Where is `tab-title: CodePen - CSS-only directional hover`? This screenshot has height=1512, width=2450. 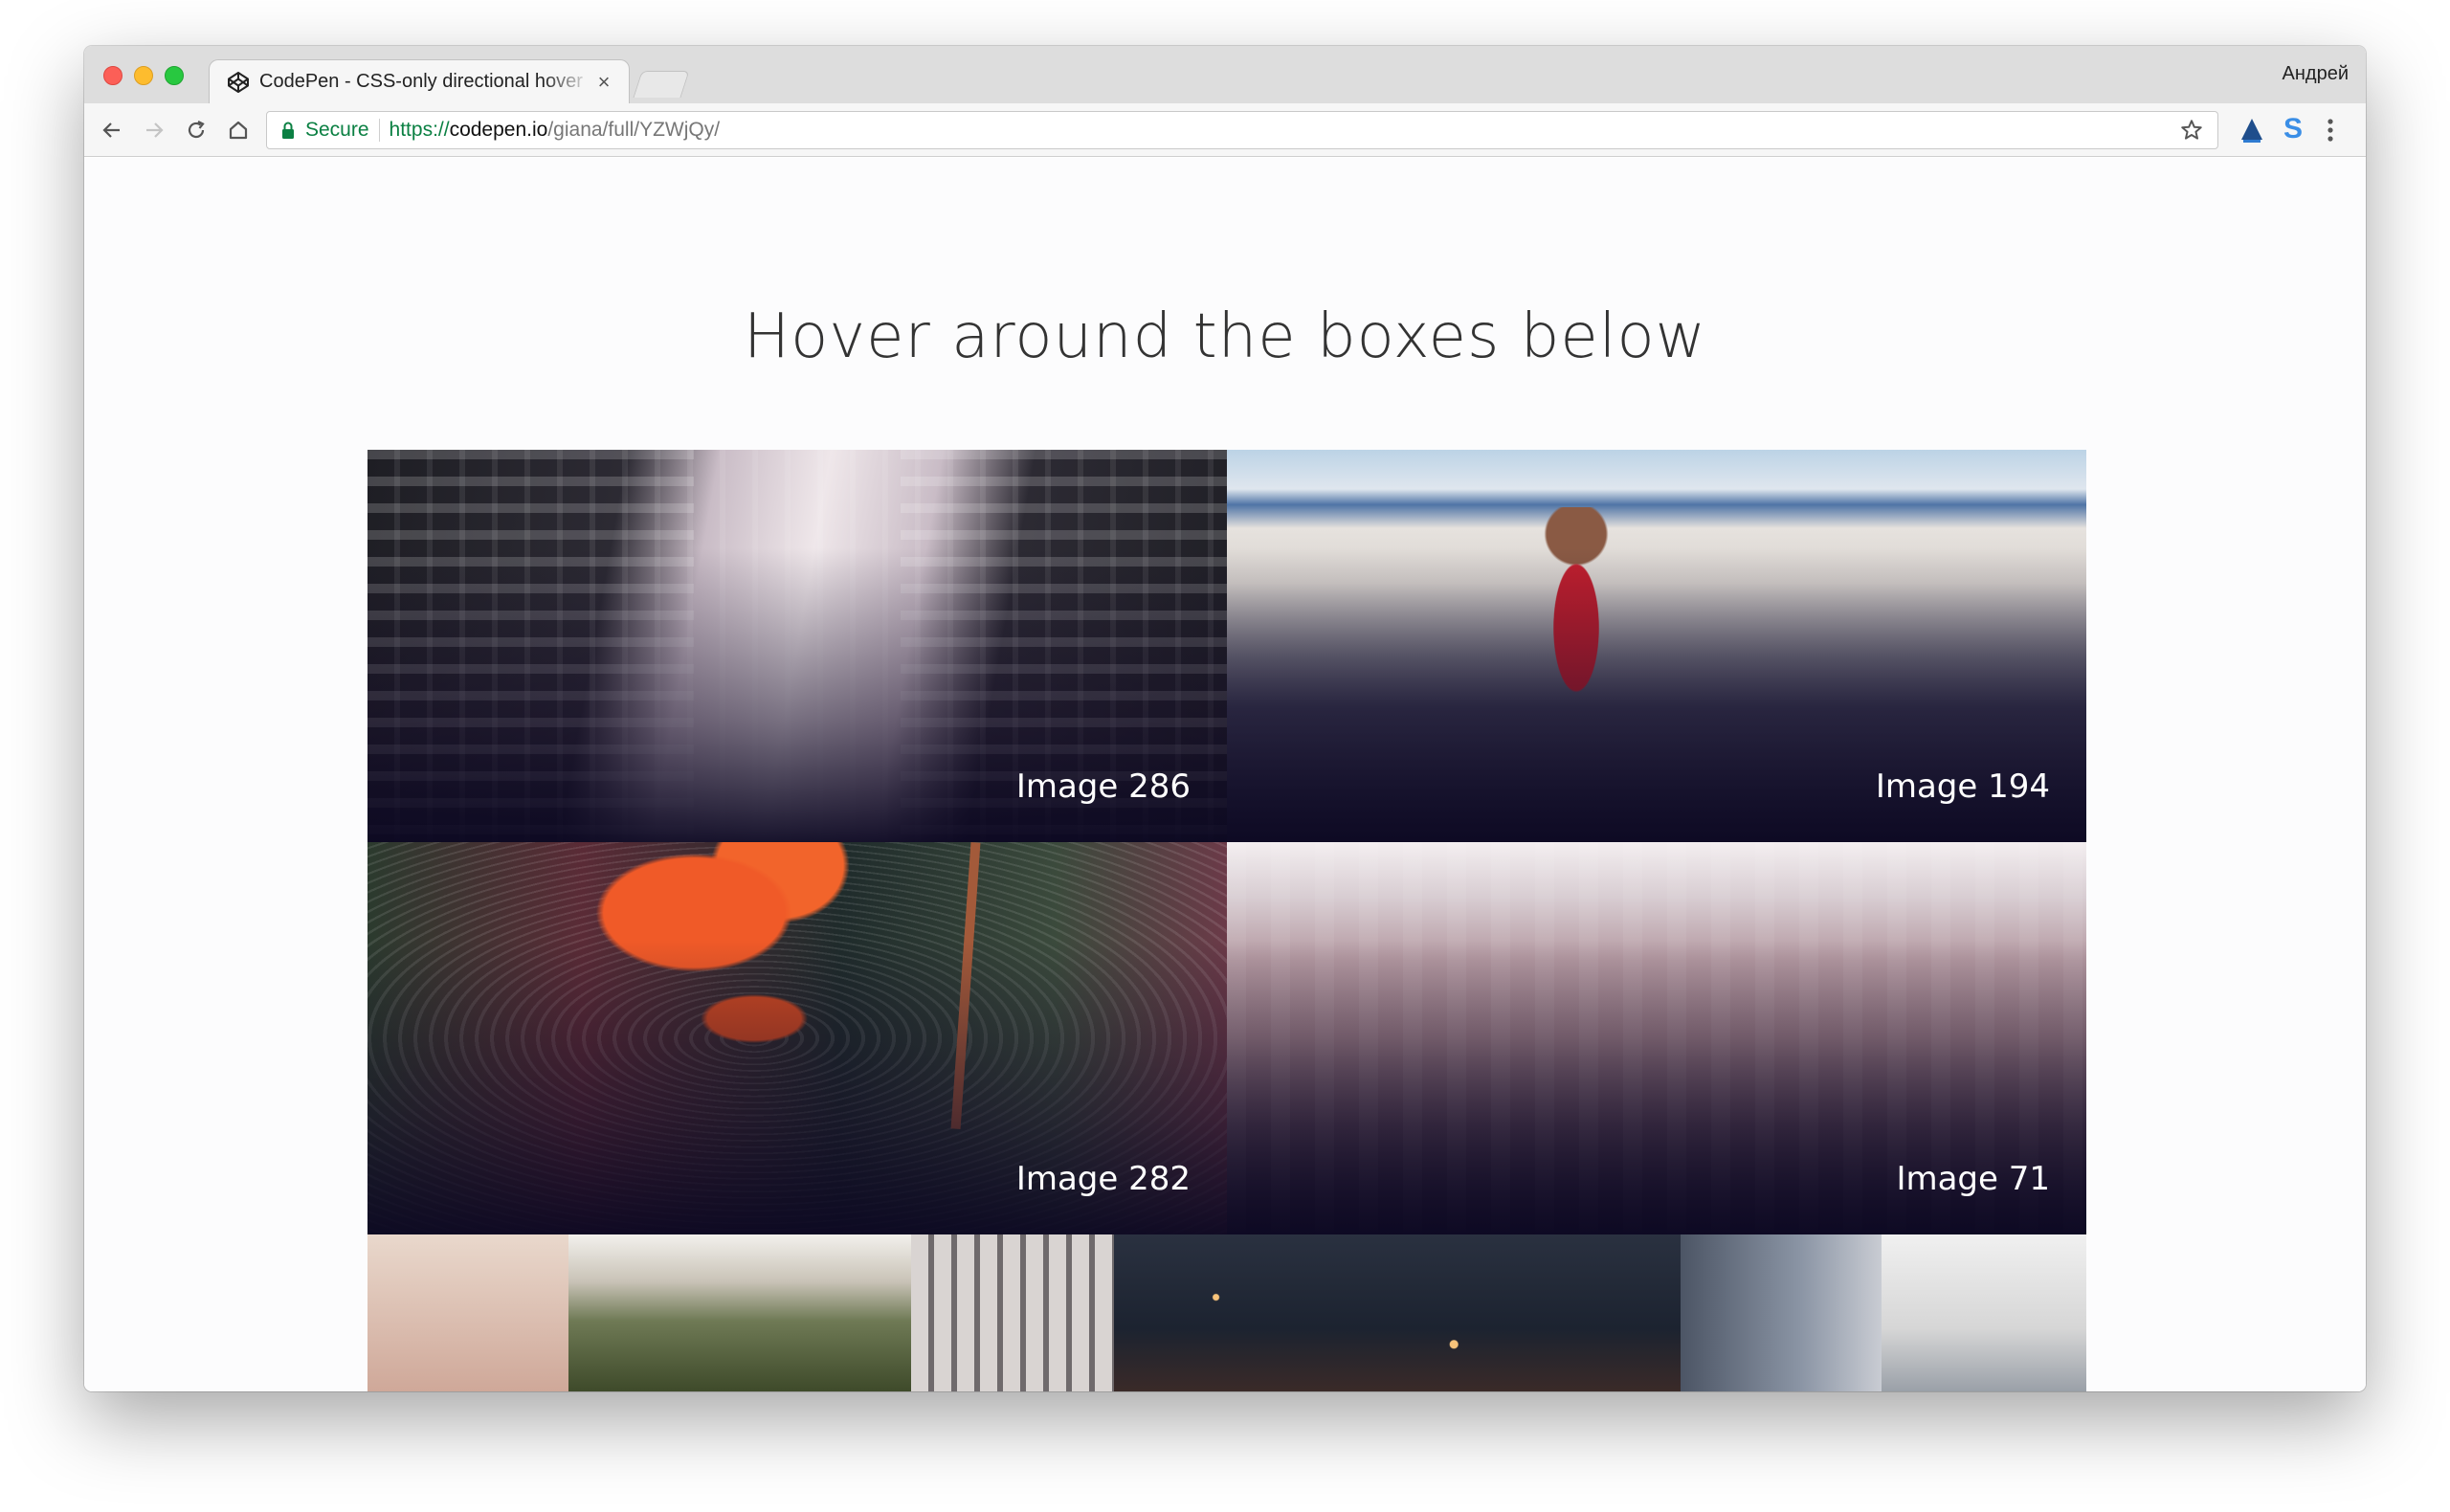
tab-title: CodePen - CSS-only directional hover is located at coordinates (421, 81).